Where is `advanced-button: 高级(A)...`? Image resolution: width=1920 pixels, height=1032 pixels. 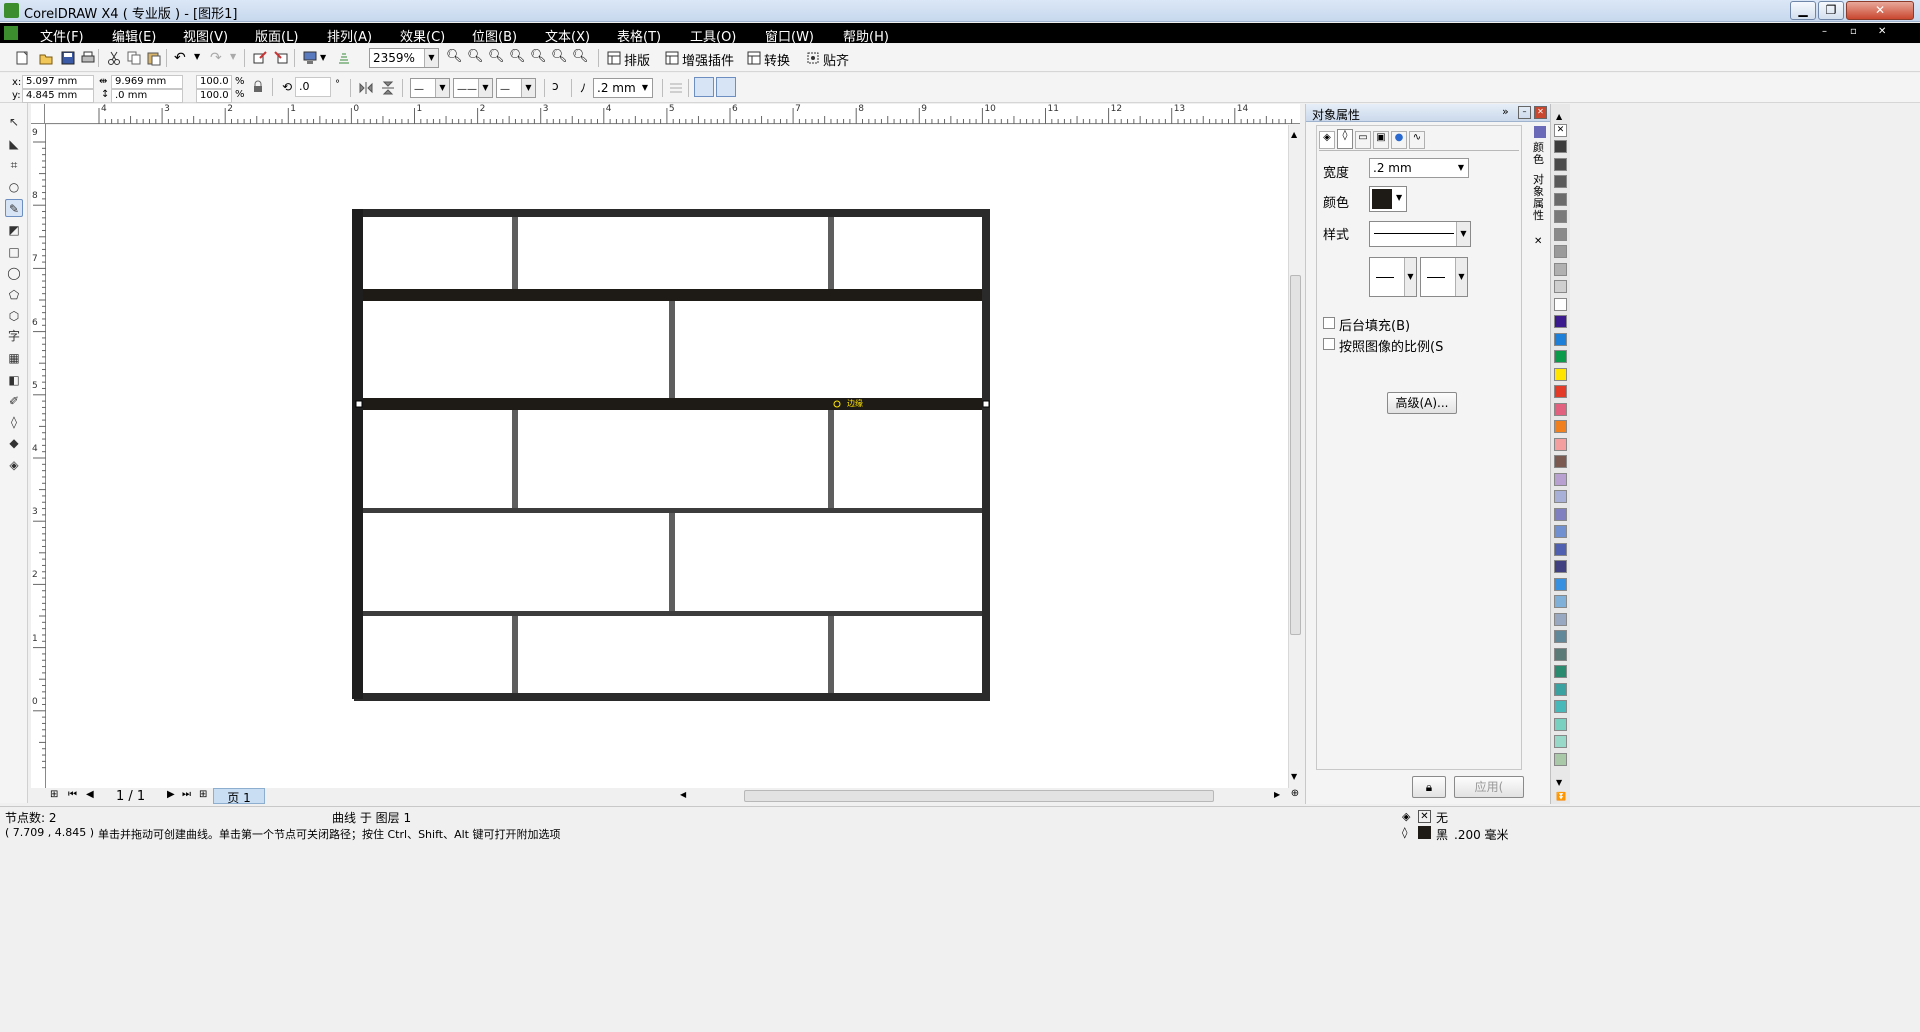 advanced-button: 高级(A)... is located at coordinates (1422, 403).